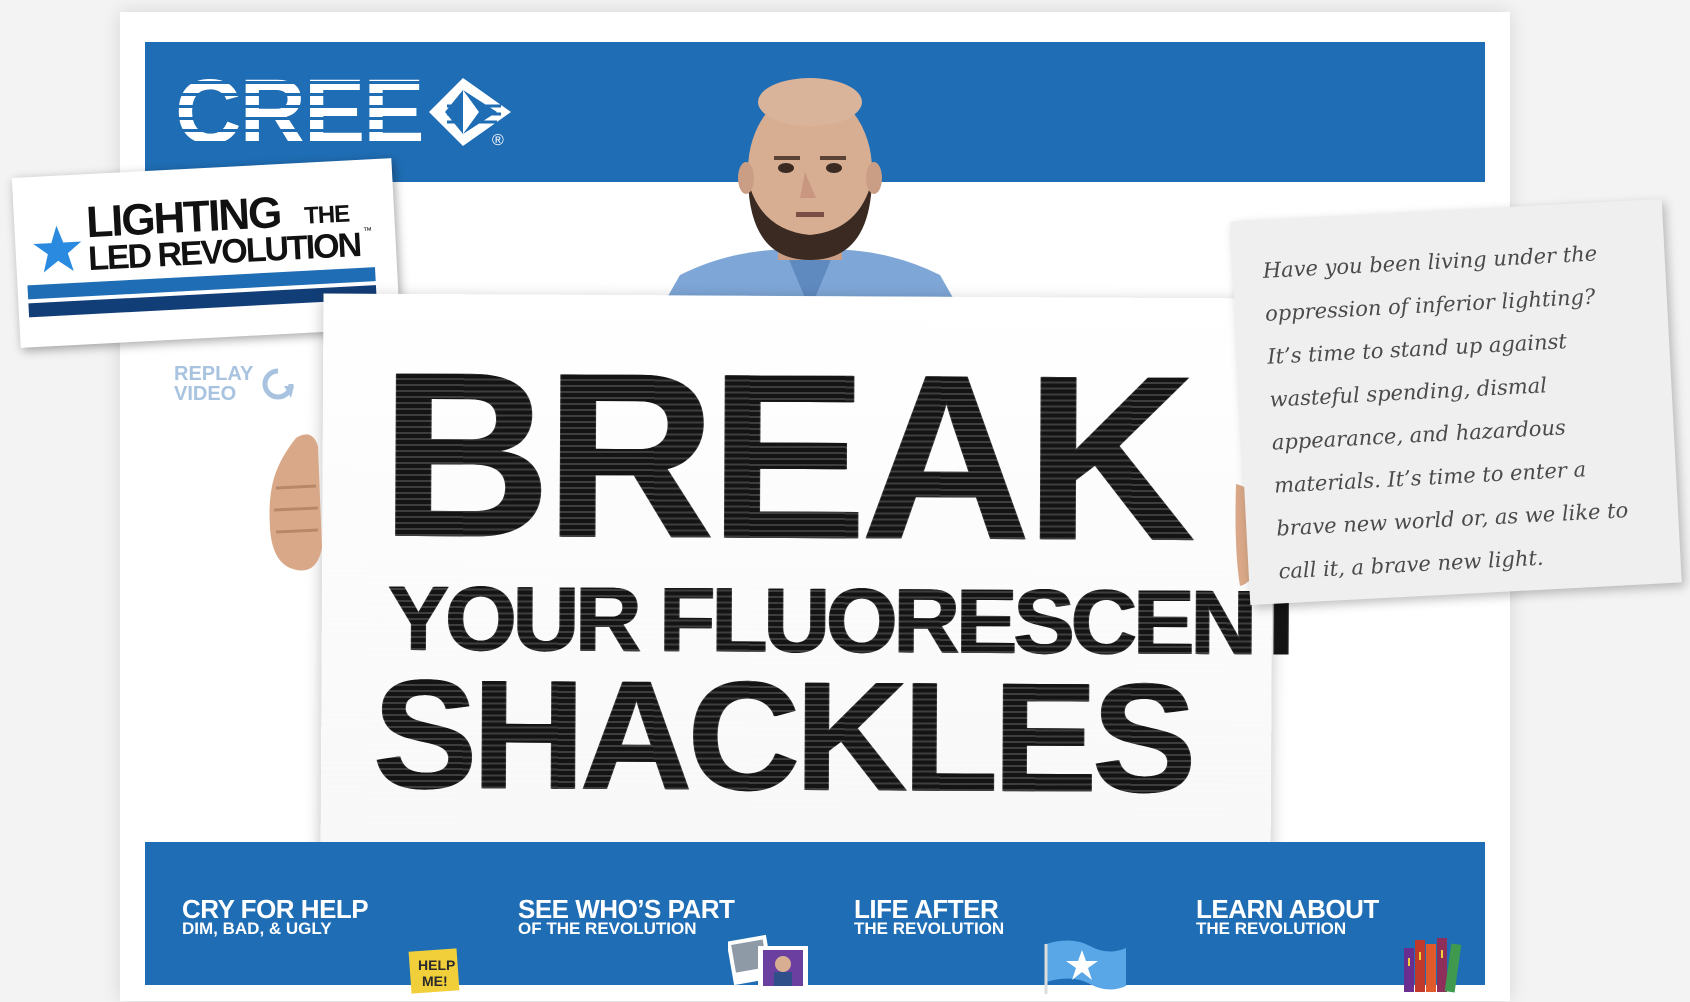  What do you see at coordinates (668, 948) in the screenshot?
I see `nav-see-whos-part: SEE WHO’S PART OF THE REVOLUTION` at bounding box center [668, 948].